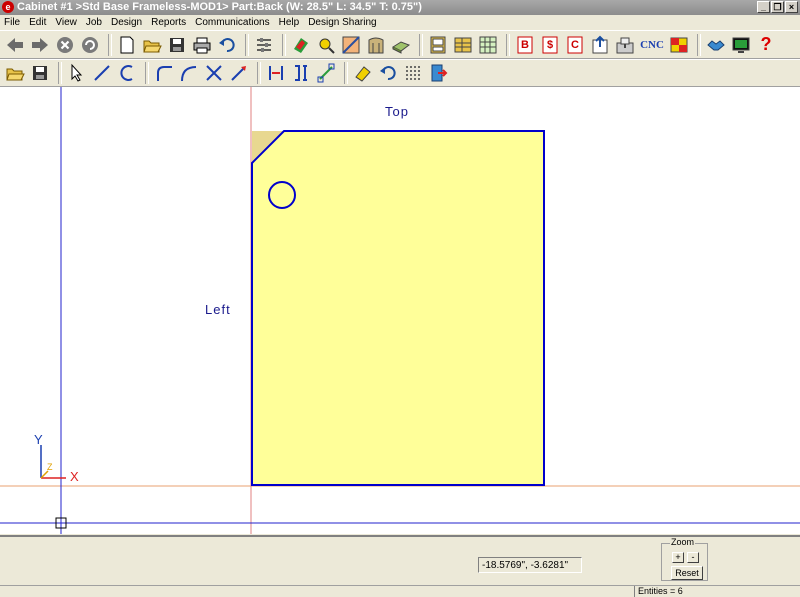  What do you see at coordinates (363, 73) in the screenshot?
I see `erase-tool` at bounding box center [363, 73].